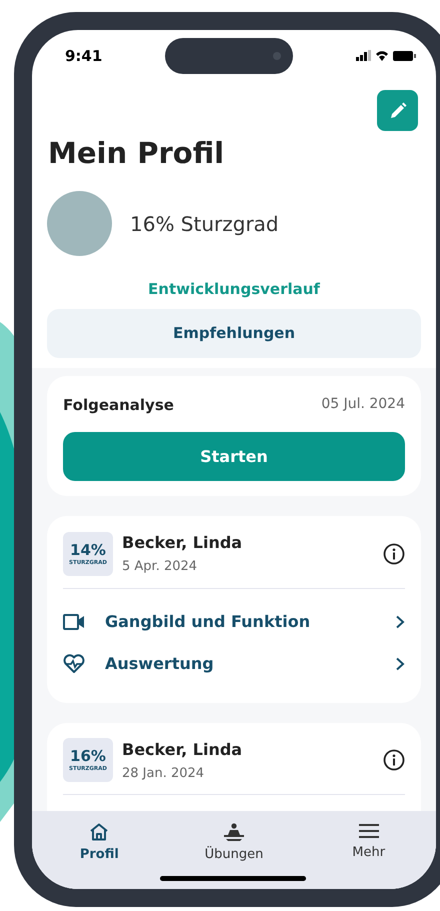 Image resolution: width=440 pixels, height=911 pixels. Describe the element at coordinates (136, 153) in the screenshot. I see `page-title: Mein Profil` at that location.